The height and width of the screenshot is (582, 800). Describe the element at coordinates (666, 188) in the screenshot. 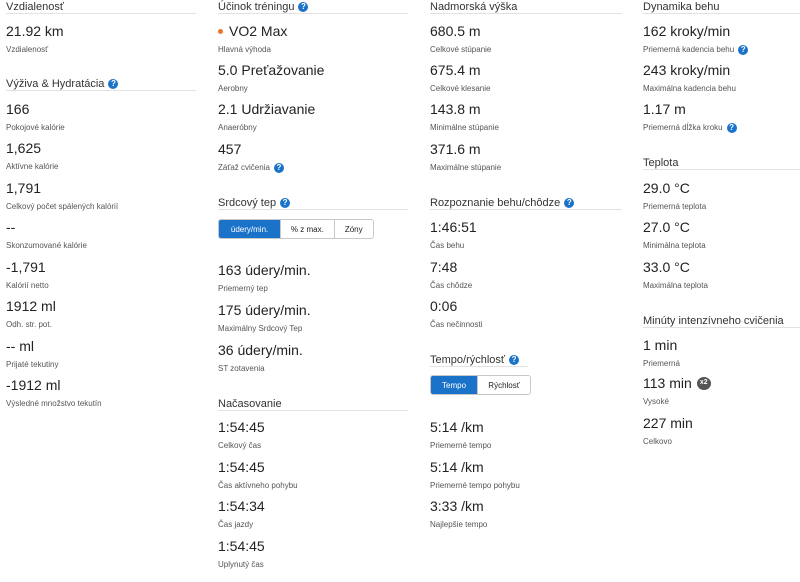

I see `stat-value: 29.0 °C` at that location.